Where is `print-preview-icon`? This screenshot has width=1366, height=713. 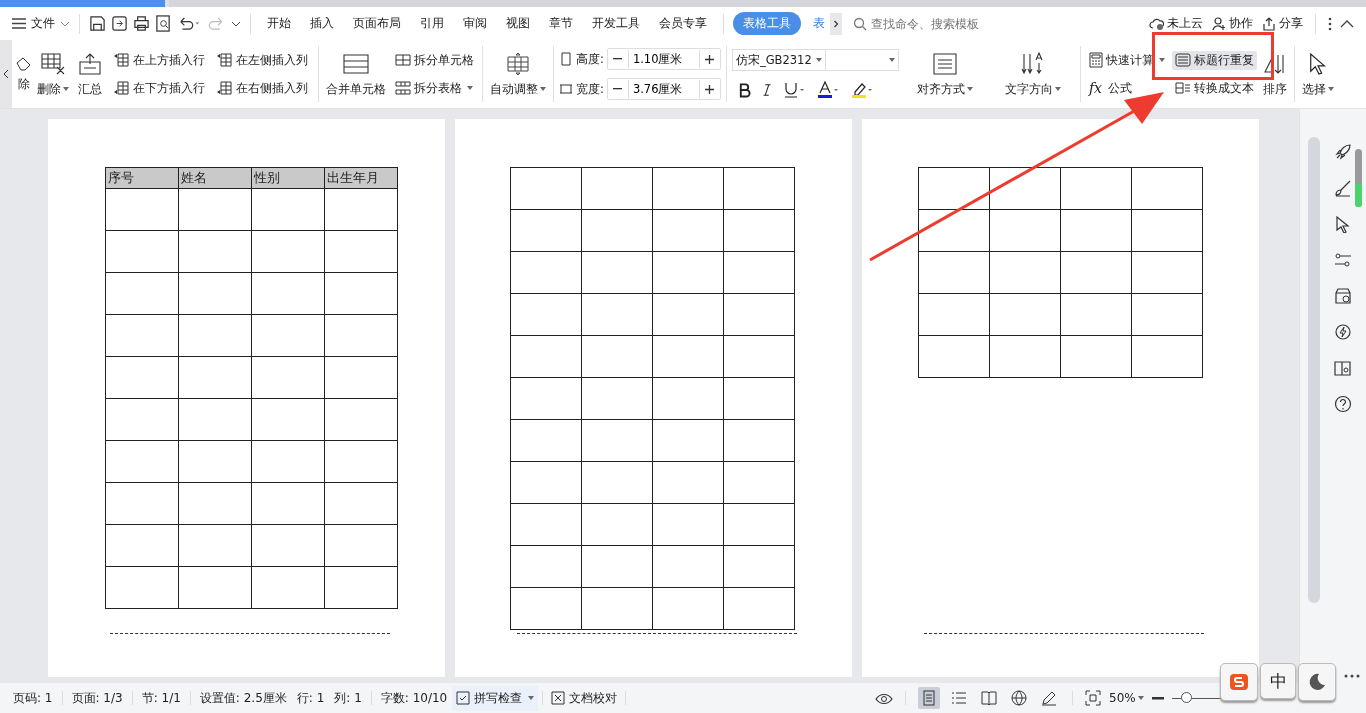 print-preview-icon is located at coordinates (163, 23).